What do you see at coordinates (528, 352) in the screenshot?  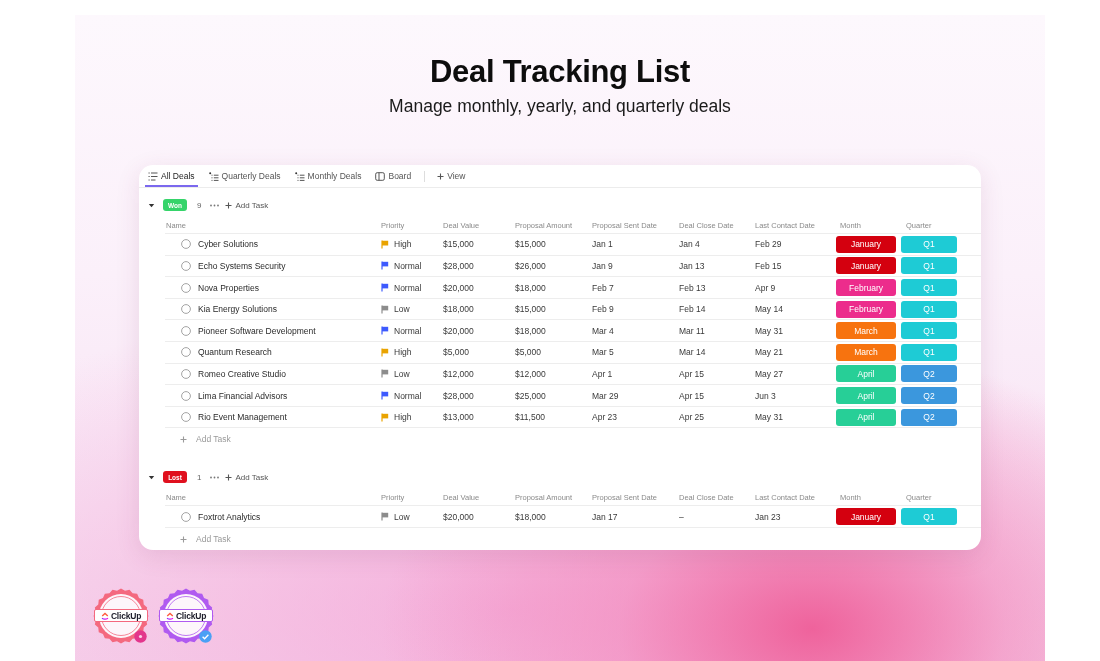 I see `proposal-amount: $5,000` at bounding box center [528, 352].